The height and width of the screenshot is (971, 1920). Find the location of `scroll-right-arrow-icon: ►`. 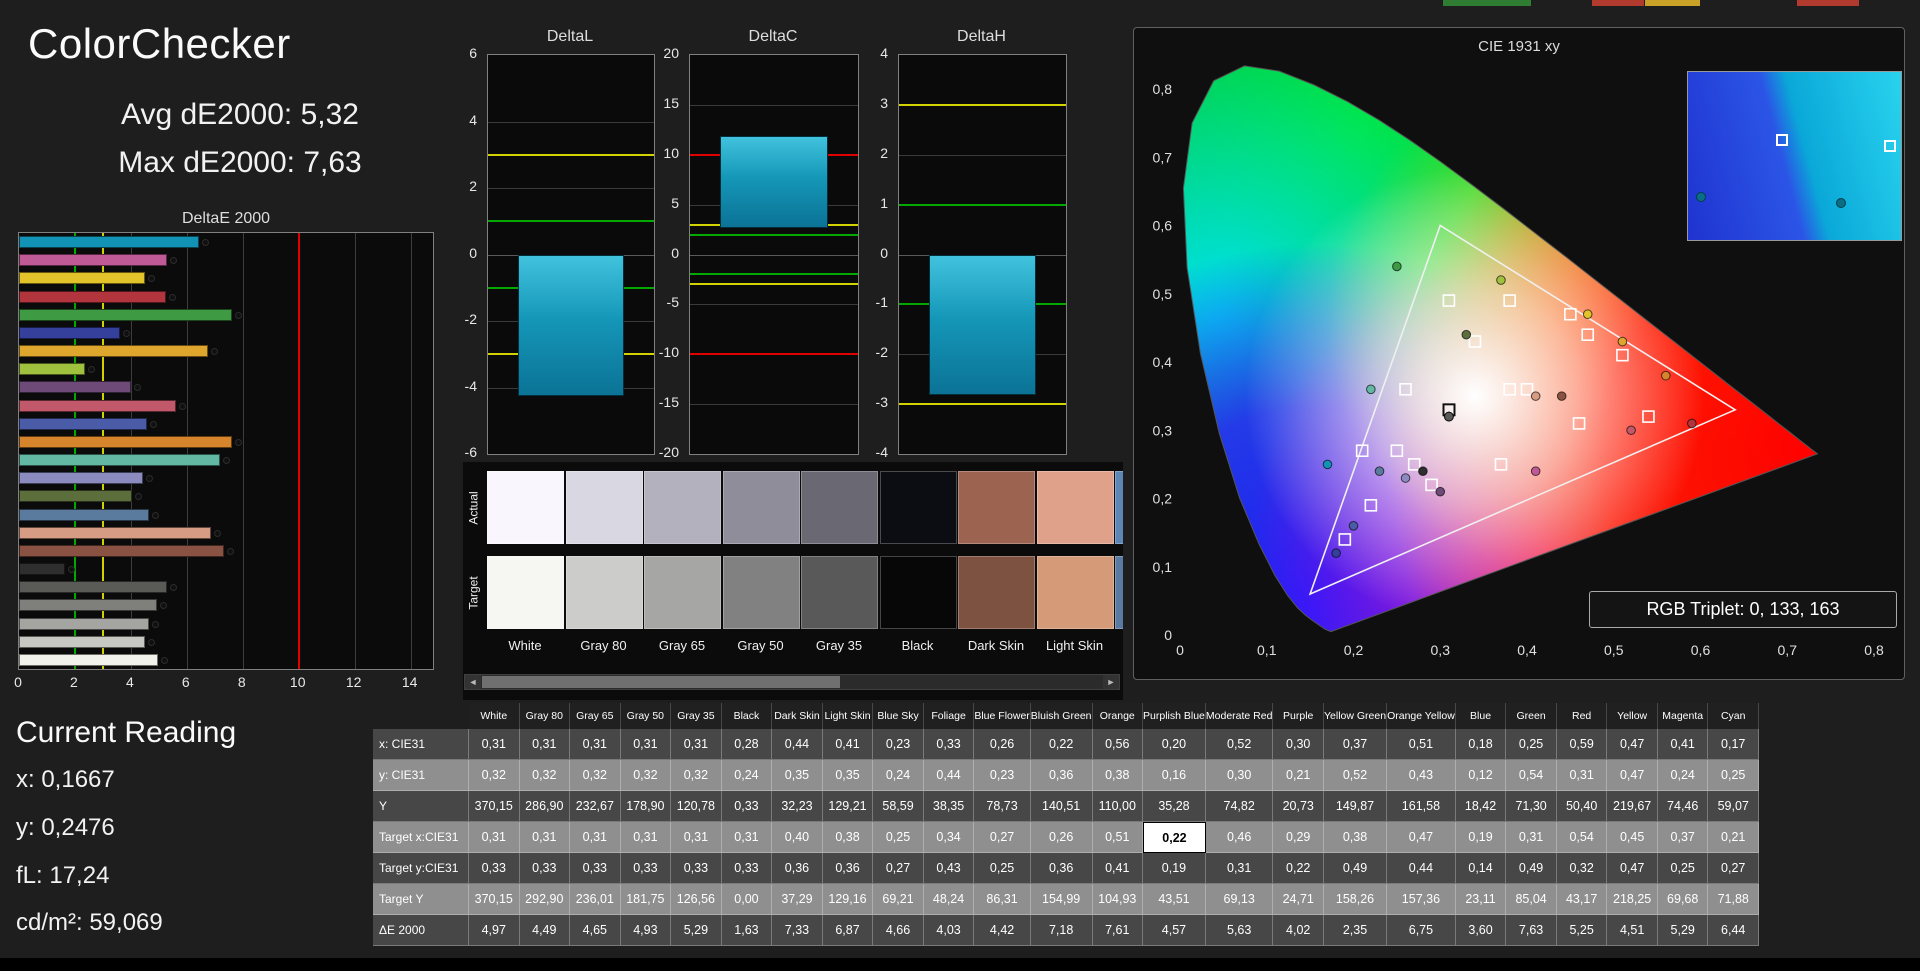

scroll-right-arrow-icon: ► is located at coordinates (1111, 682).